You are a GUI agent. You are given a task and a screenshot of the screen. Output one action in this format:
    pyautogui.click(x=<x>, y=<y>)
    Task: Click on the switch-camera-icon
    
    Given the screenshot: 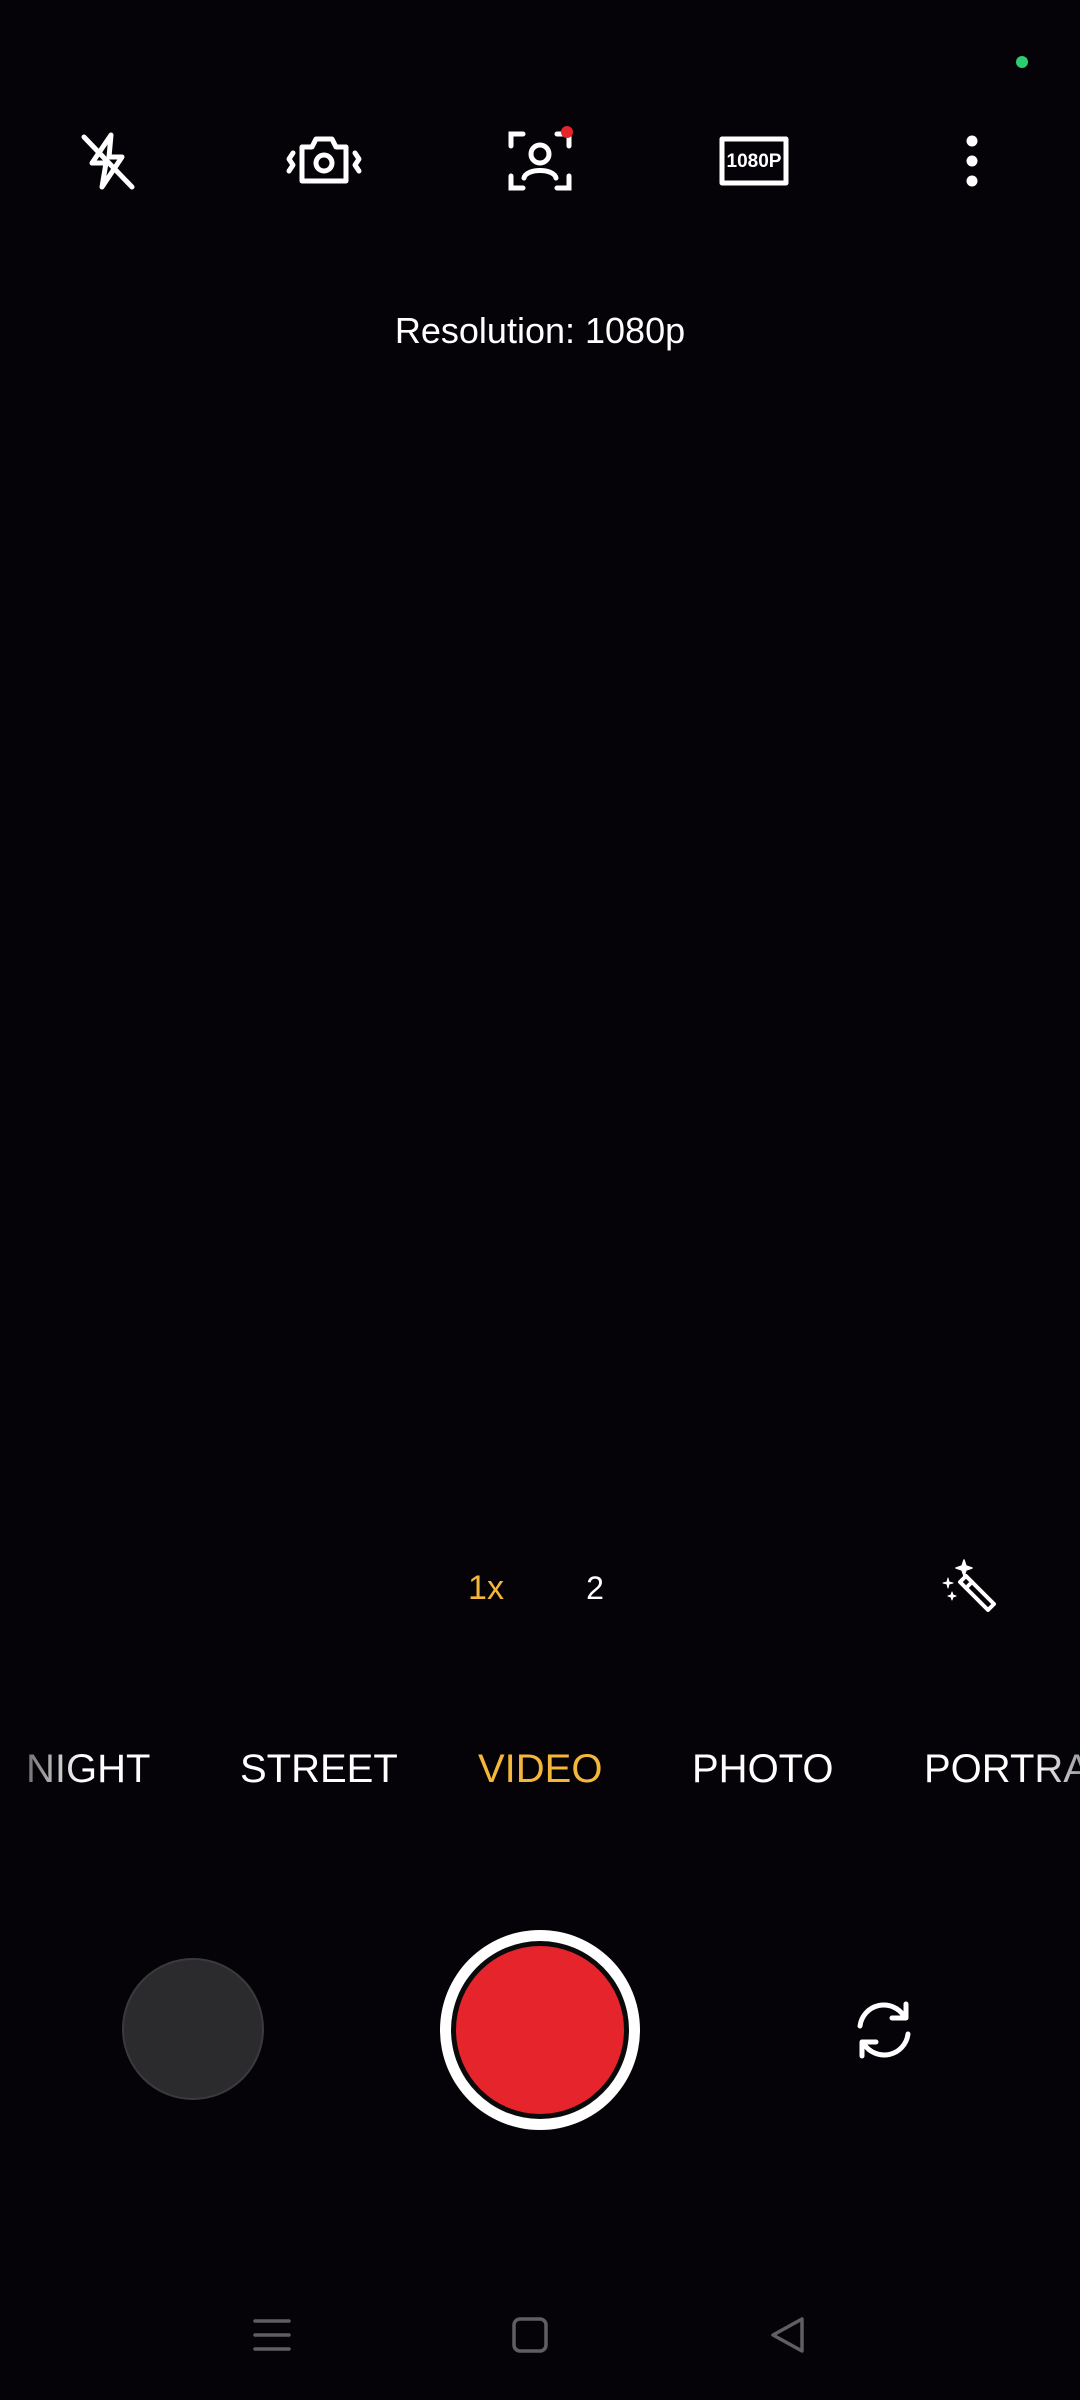 What is the action you would take?
    pyautogui.click(x=884, y=2030)
    